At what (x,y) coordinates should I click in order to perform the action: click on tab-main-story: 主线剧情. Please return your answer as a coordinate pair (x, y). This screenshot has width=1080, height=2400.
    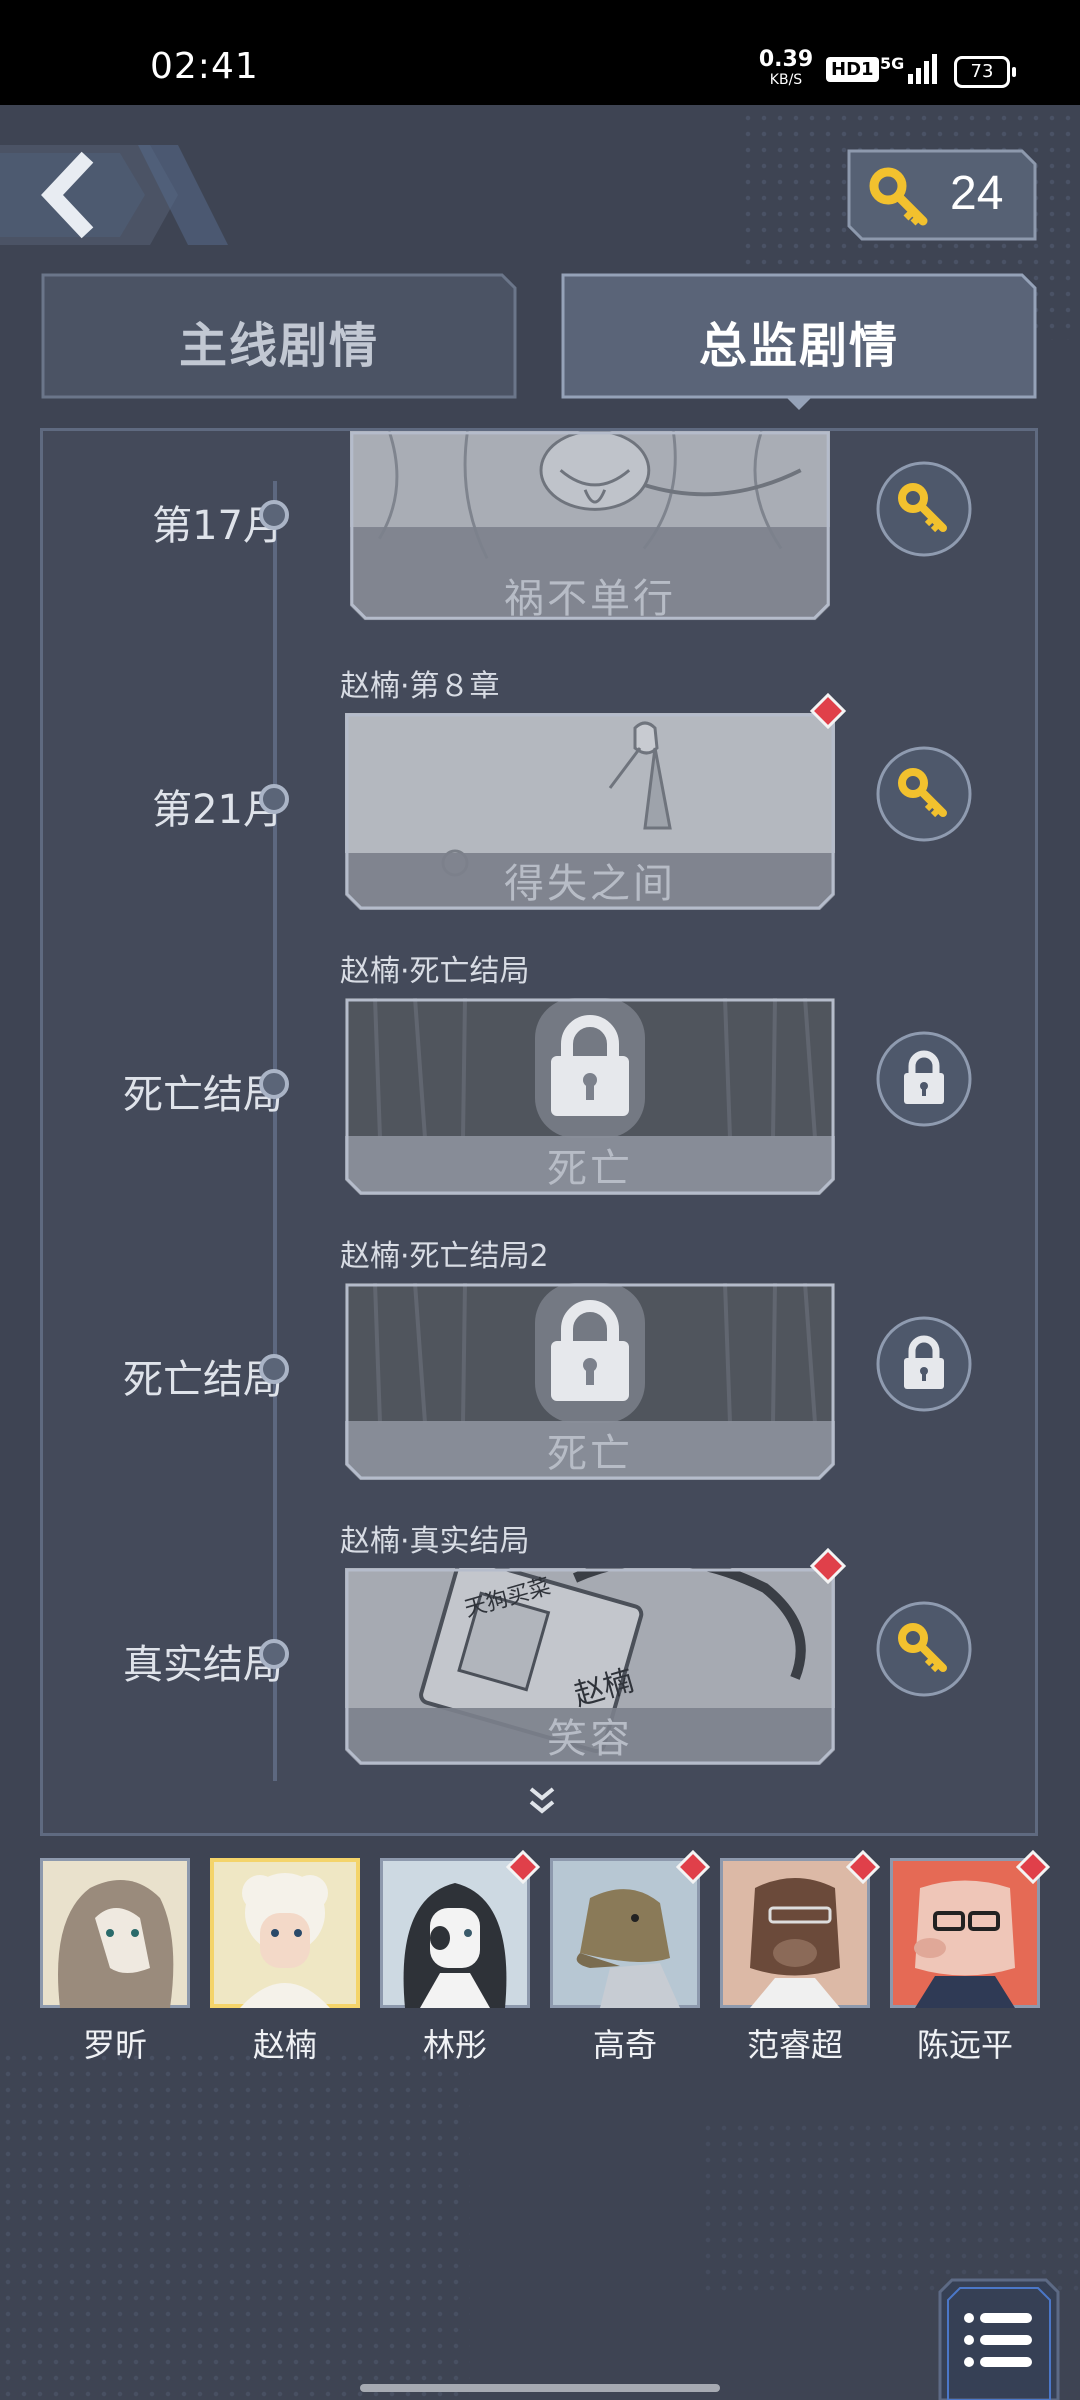
    Looking at the image, I should click on (279, 336).